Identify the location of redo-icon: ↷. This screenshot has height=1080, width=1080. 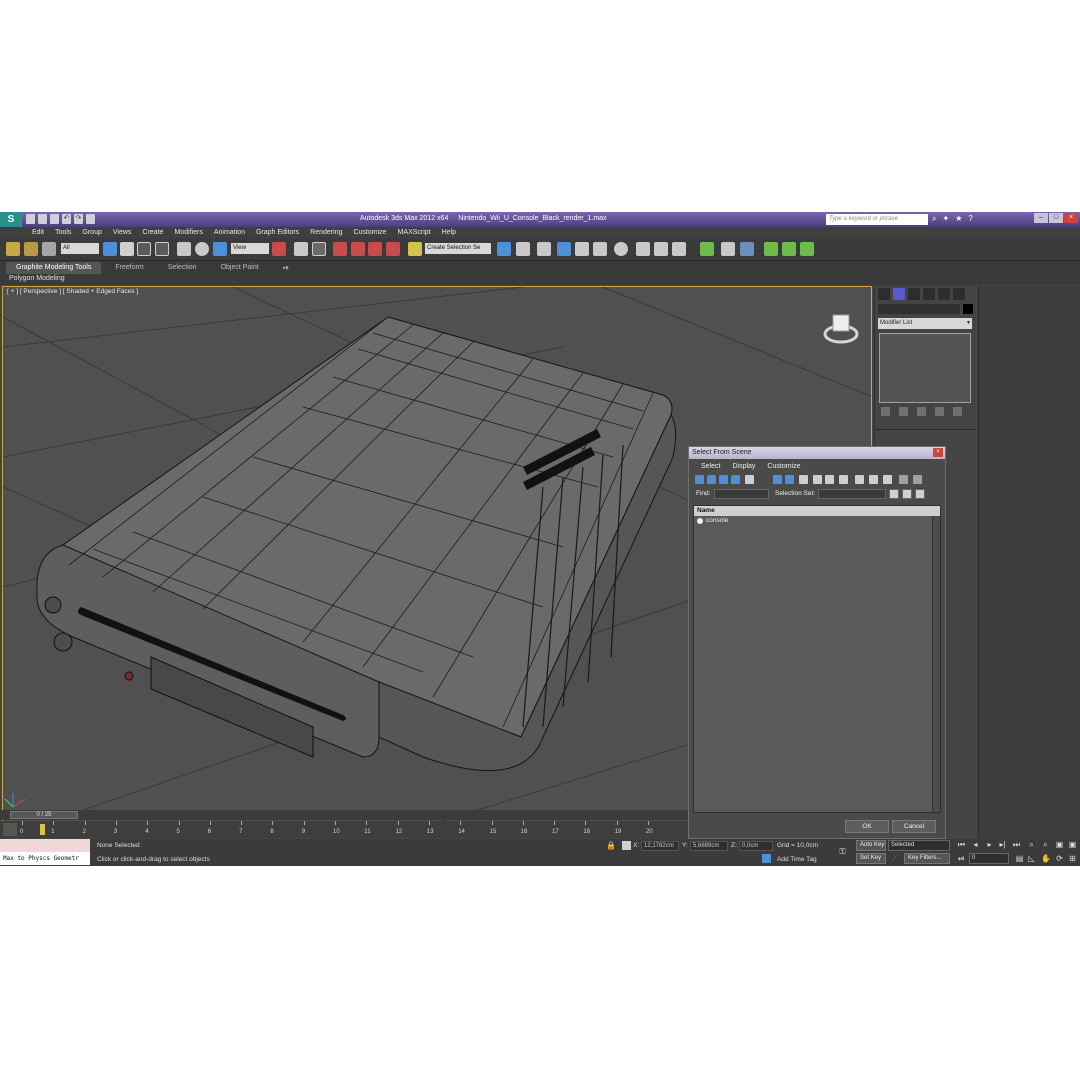
(78, 219).